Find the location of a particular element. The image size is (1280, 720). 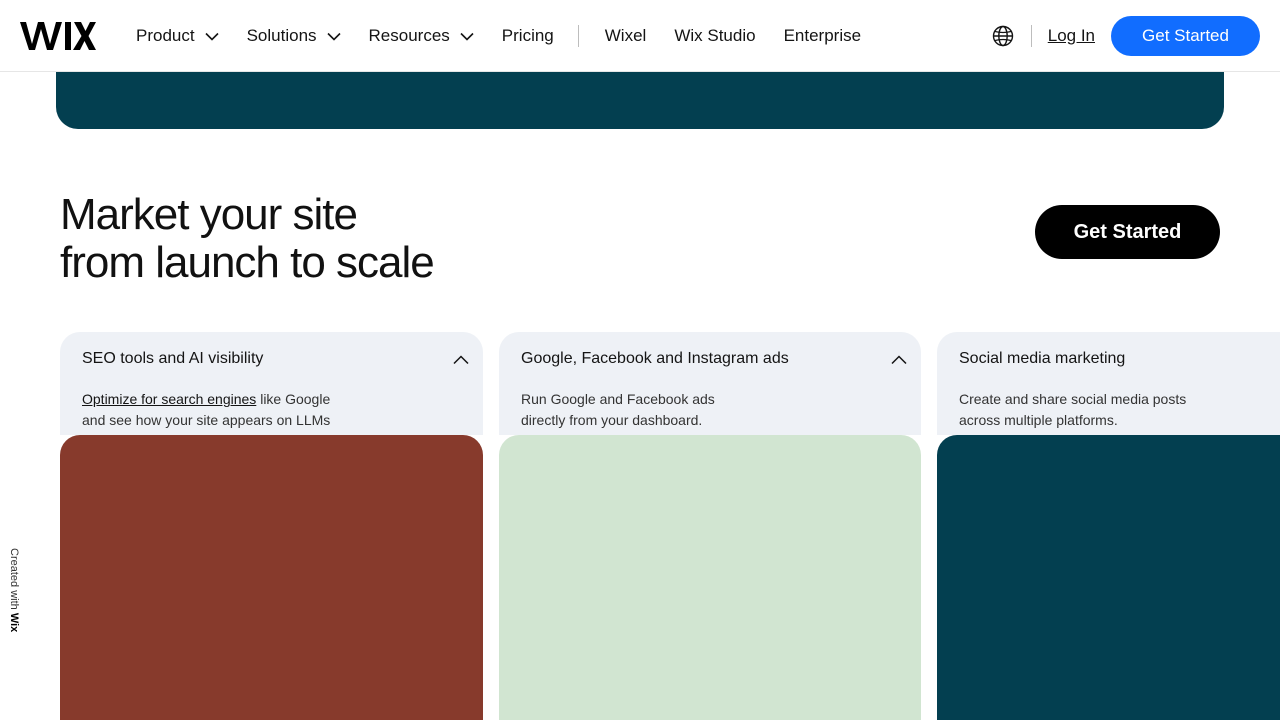

badge-brand: Wix is located at coordinates (14, 622).